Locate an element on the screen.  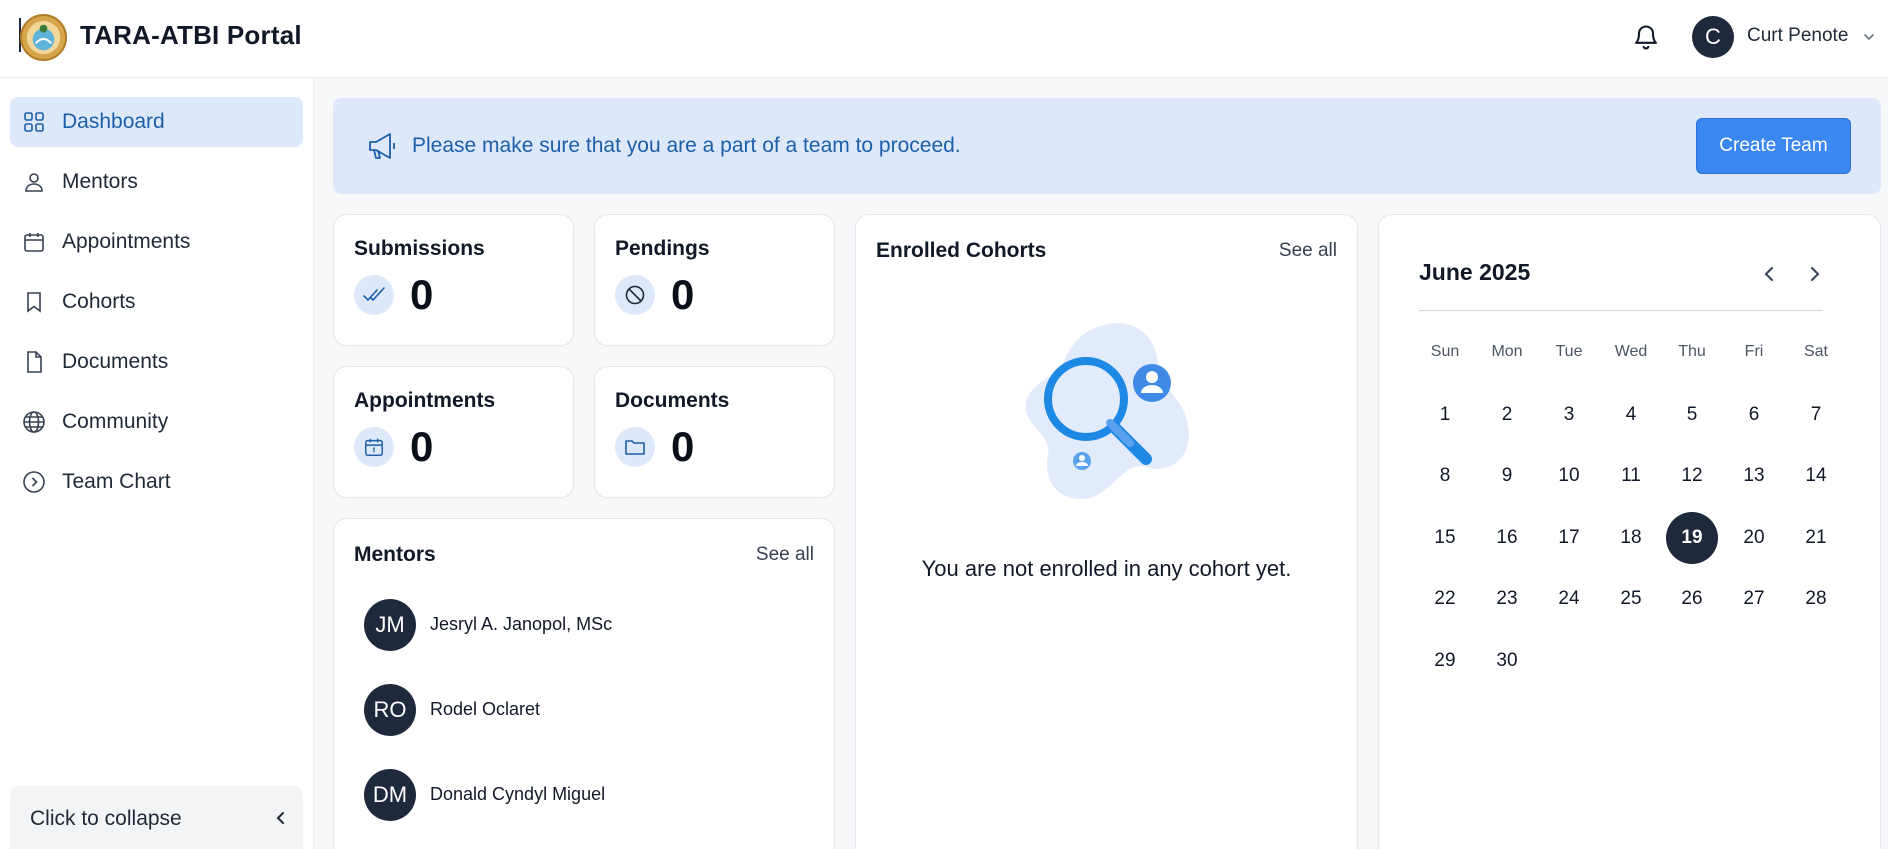
cohorts-empty-message: You are not enrolled in any cohort yet. is located at coordinates (1106, 568).